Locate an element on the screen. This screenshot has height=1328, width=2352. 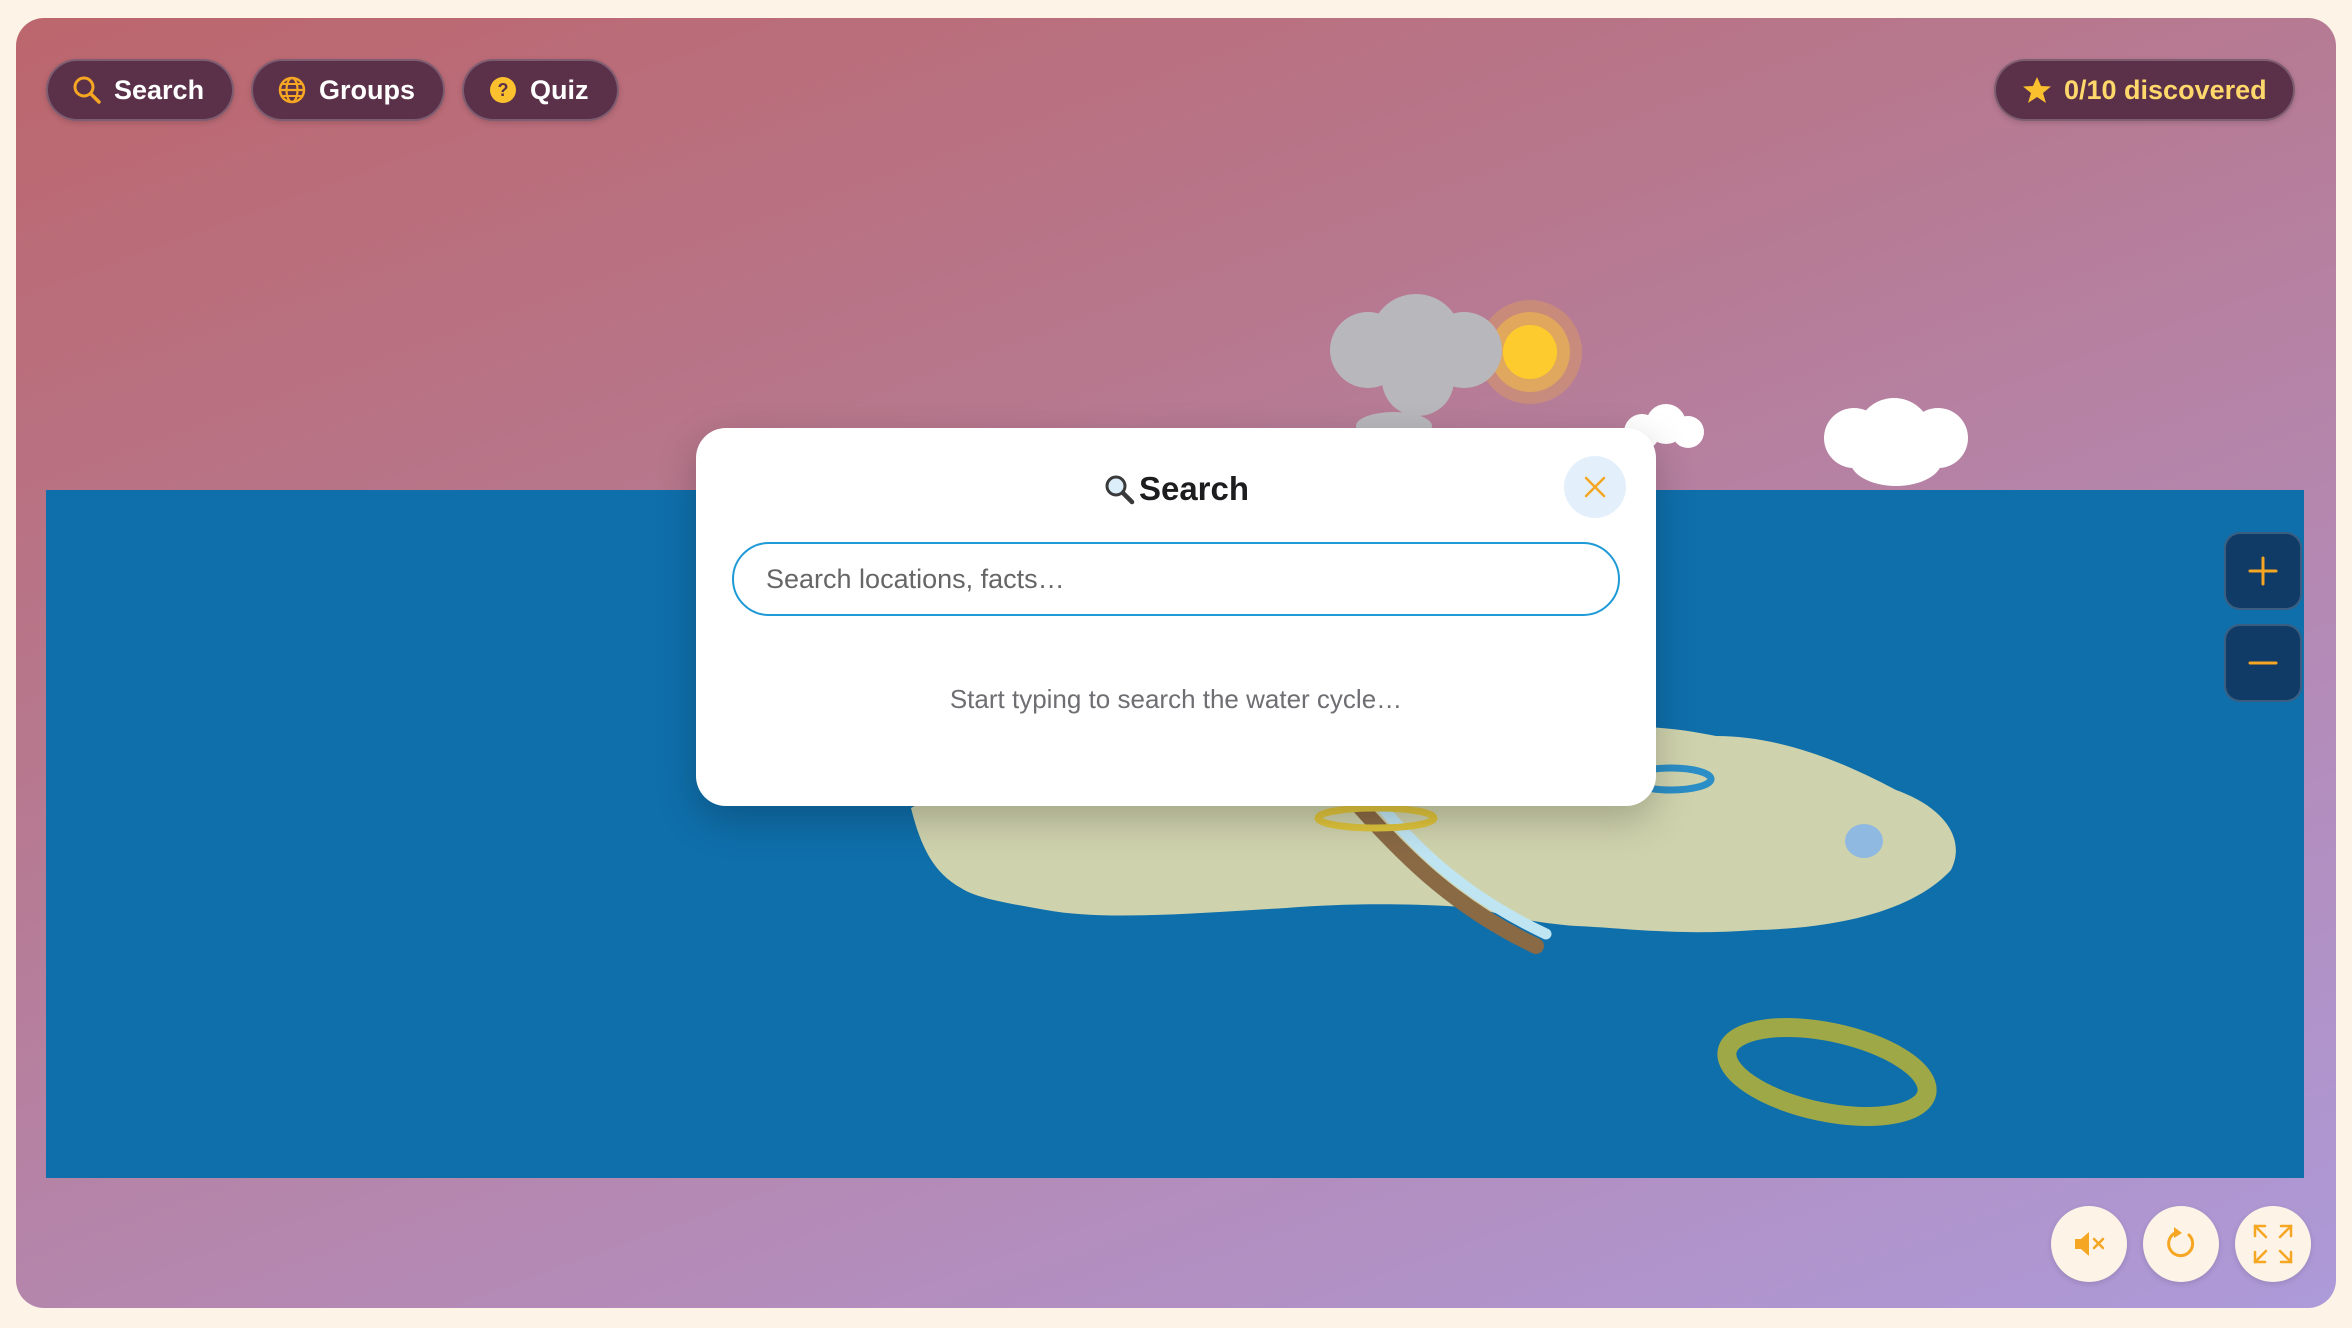
plus-icon is located at coordinates (2263, 571).